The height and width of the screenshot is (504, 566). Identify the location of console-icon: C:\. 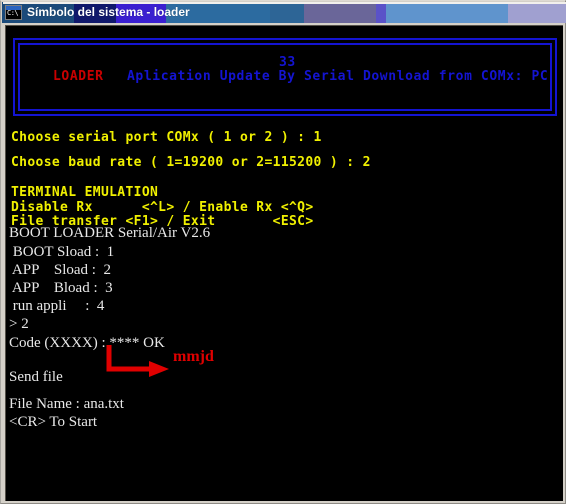
(13, 12).